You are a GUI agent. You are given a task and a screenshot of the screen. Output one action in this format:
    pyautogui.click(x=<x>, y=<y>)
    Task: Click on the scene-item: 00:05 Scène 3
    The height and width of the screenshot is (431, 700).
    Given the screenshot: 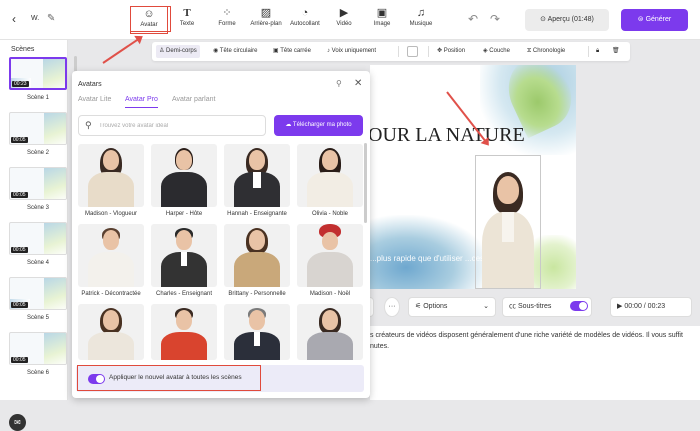 What is the action you would take?
    pyautogui.click(x=38, y=189)
    